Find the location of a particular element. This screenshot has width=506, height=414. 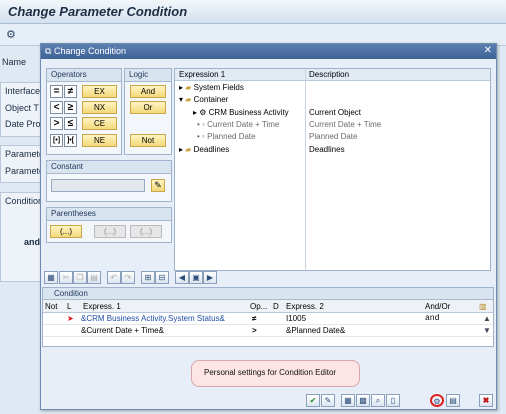

close-icon: ✕ is located at coordinates (488, 50).